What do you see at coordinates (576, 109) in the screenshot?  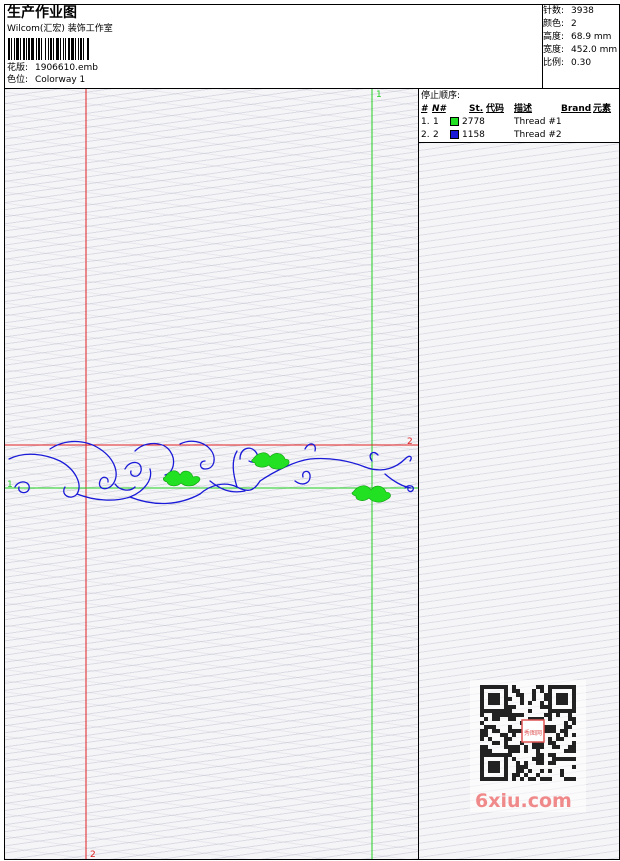 I see `col-header-brand: Brand` at bounding box center [576, 109].